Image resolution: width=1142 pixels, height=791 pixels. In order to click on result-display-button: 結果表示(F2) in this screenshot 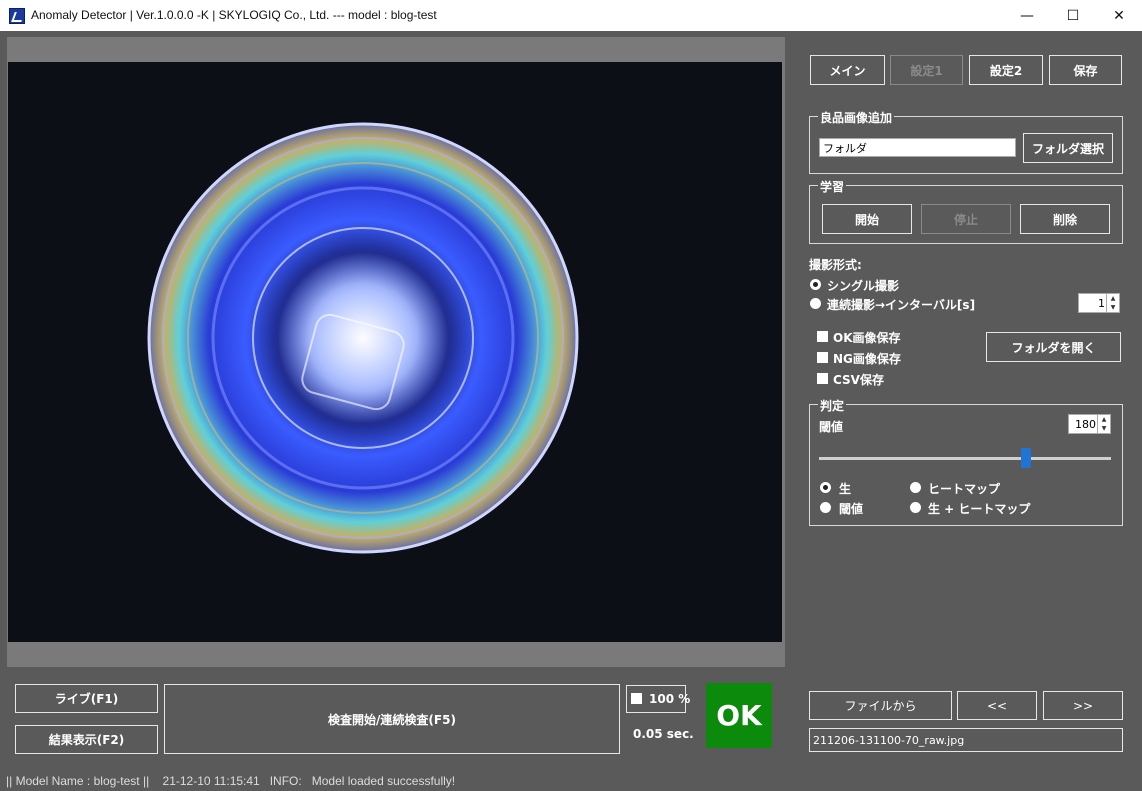, I will do `click(86, 739)`.